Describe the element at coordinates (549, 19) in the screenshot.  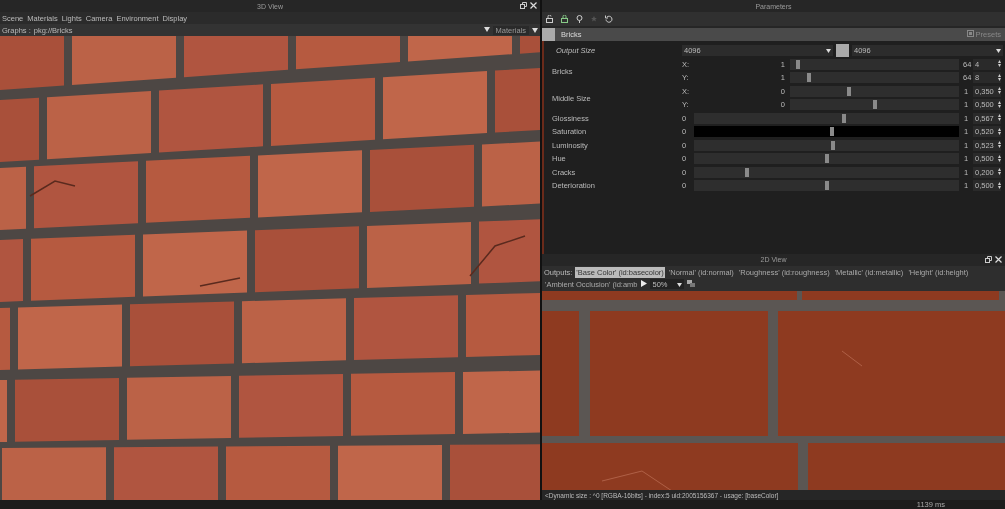
I see `unlock-icon` at that location.